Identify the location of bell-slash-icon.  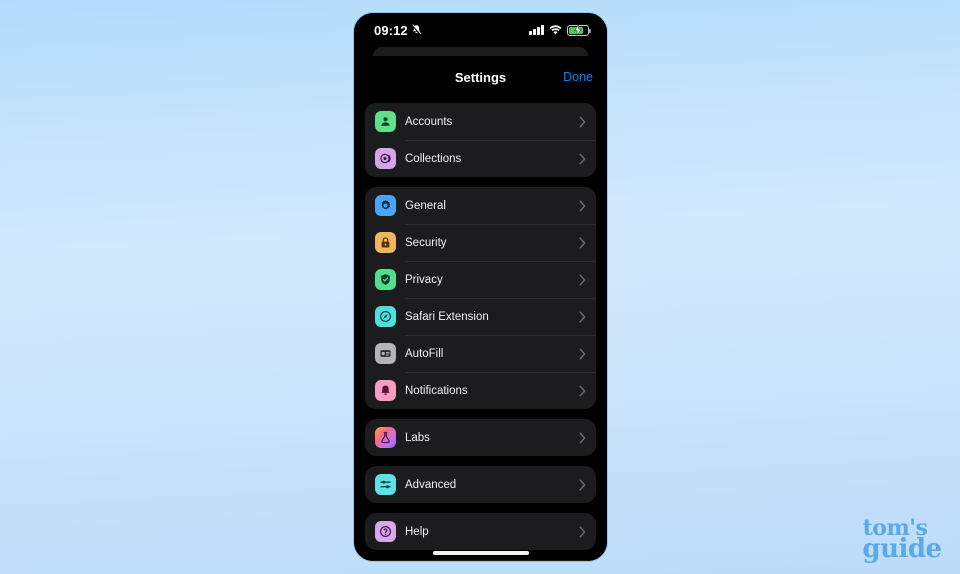
(416, 30).